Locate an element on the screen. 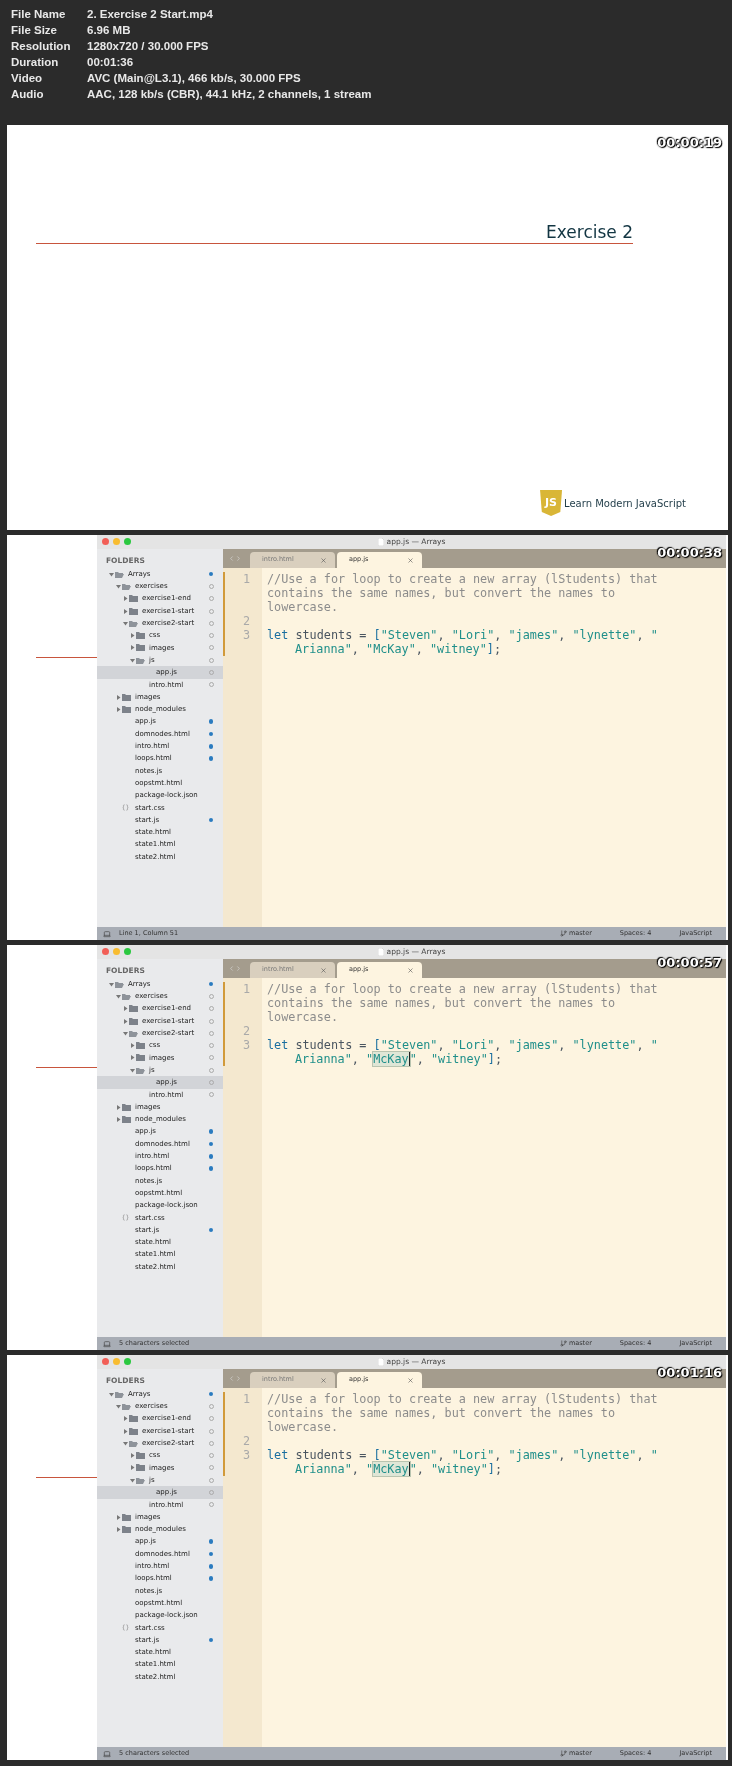  field-label: File Name is located at coordinates (39, 15).